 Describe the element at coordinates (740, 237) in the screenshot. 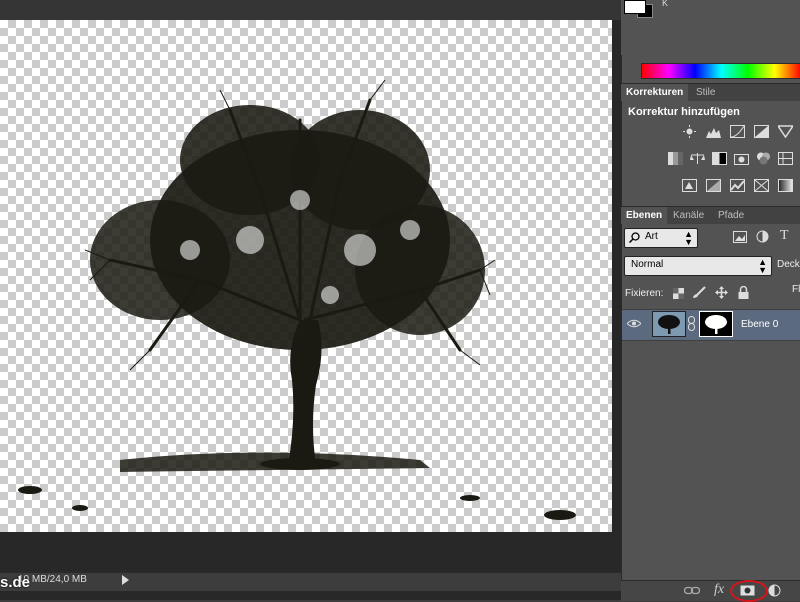

I see `filter-pixel-layer-icon` at that location.